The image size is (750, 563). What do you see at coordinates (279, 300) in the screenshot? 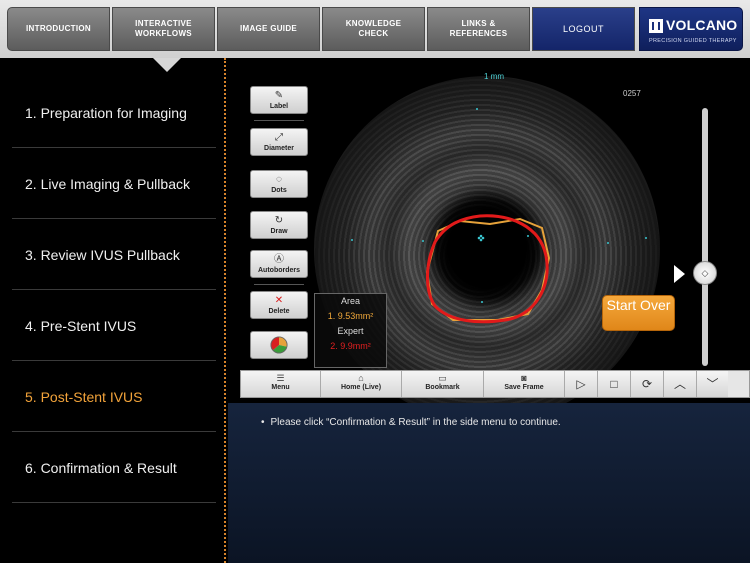
I see `delete-tool-icon: ✕` at bounding box center [279, 300].